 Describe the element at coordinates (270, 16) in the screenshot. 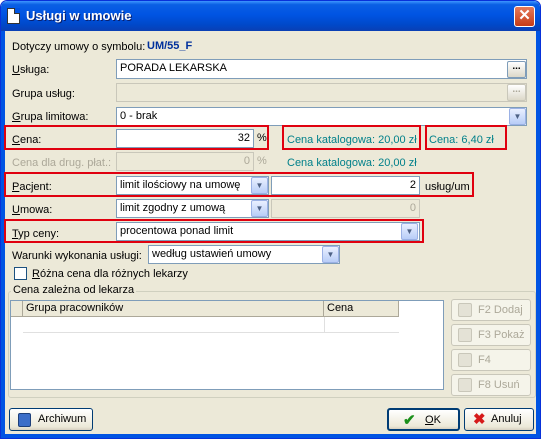

I see `title-bar: Usługi w umowie ✕` at that location.